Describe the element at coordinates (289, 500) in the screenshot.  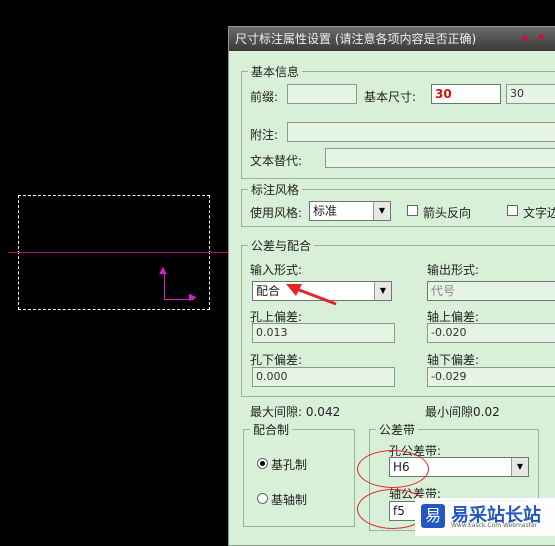
I see `shaft-basis-label: 基轴制` at that location.